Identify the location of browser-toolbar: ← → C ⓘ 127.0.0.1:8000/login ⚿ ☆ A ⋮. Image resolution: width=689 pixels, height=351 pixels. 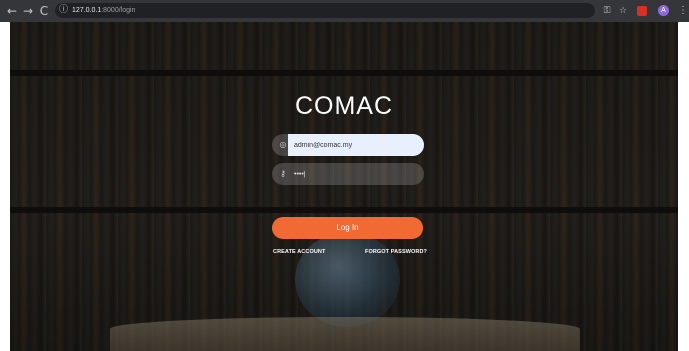
(344, 11).